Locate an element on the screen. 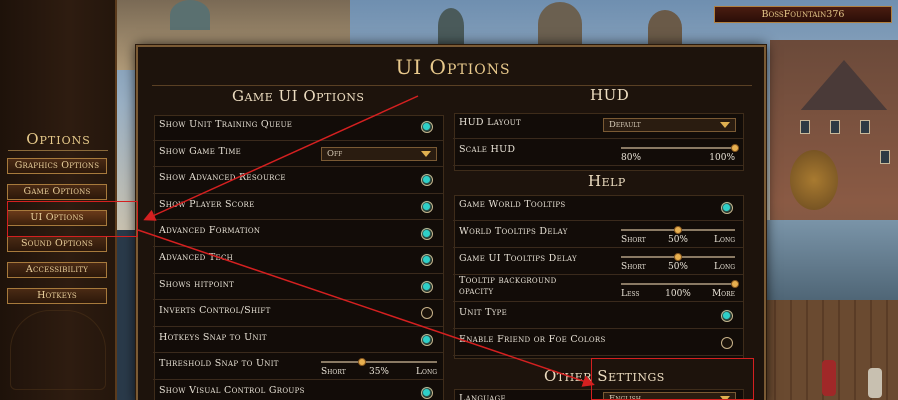 Image resolution: width=898 pixels, height=400 pixels. option-row-threshold-snap-to-unit: Threshold Snap to Unit Short 35% Long is located at coordinates (298, 366).